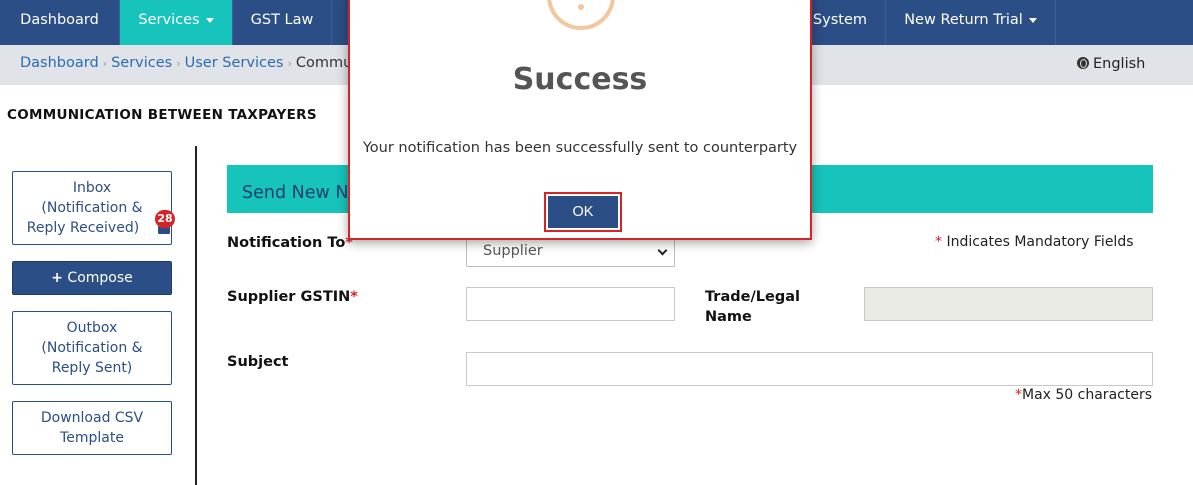 This screenshot has height=485, width=1193. I want to click on supplier-gstin-input, so click(570, 304).